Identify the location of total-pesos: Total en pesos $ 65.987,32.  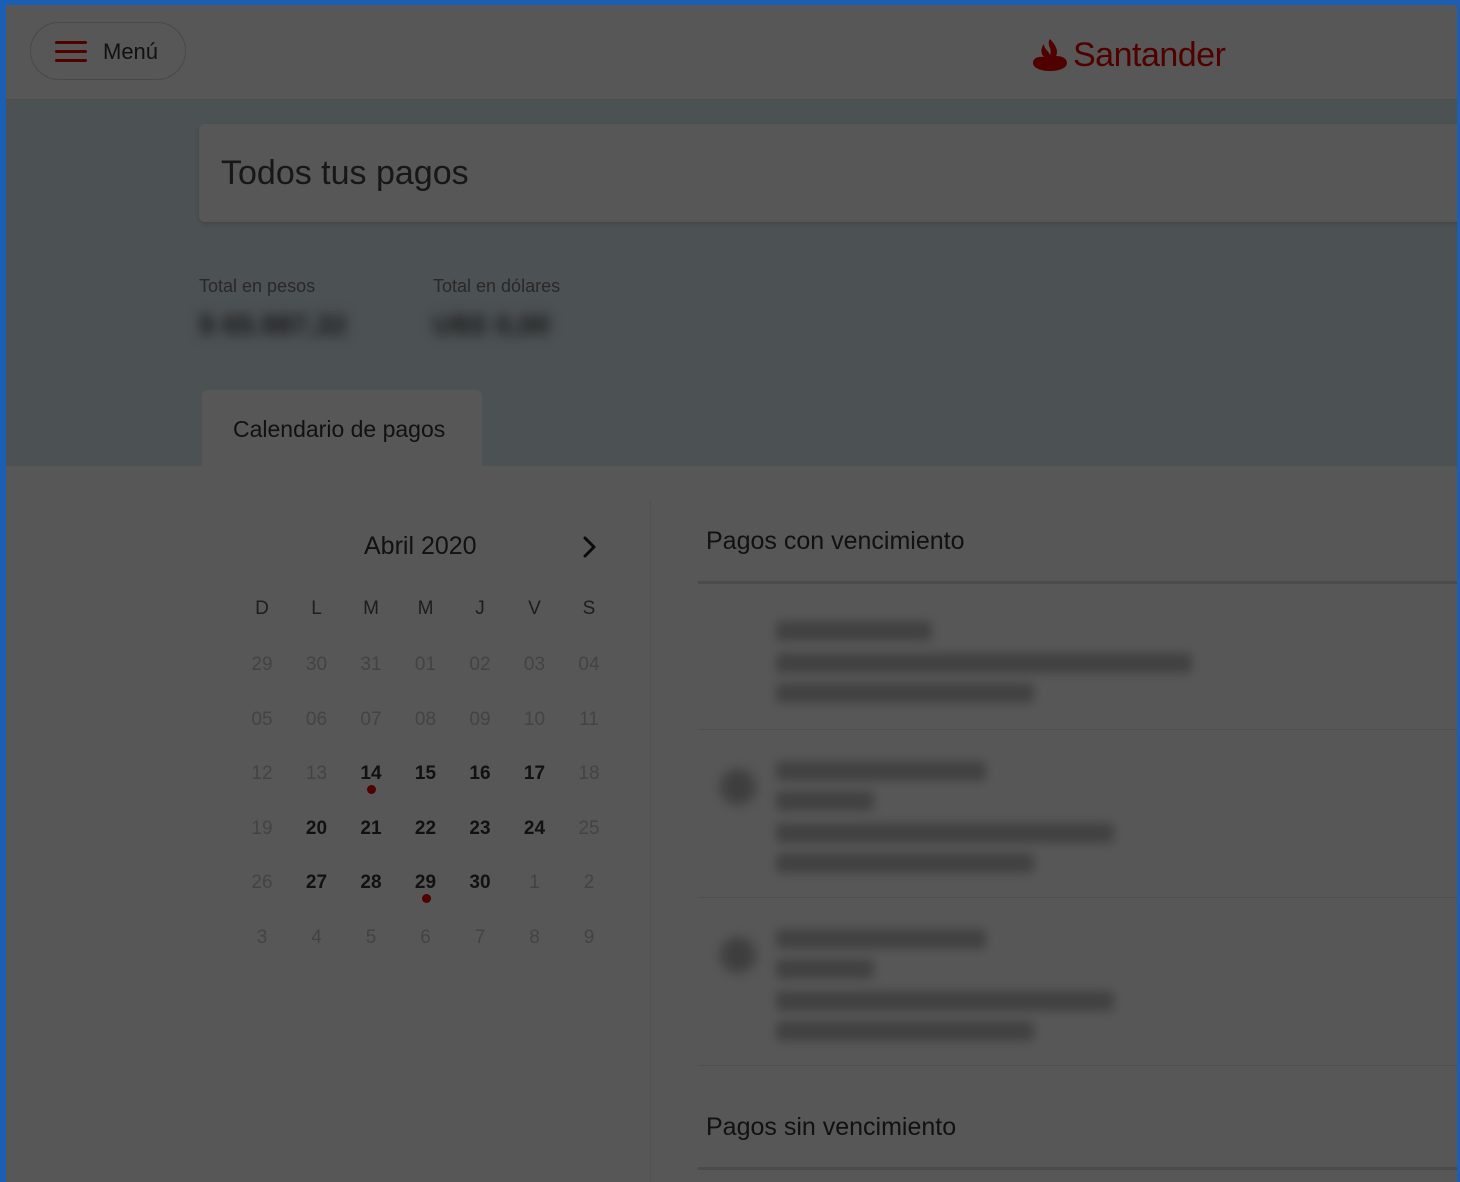
(273, 308).